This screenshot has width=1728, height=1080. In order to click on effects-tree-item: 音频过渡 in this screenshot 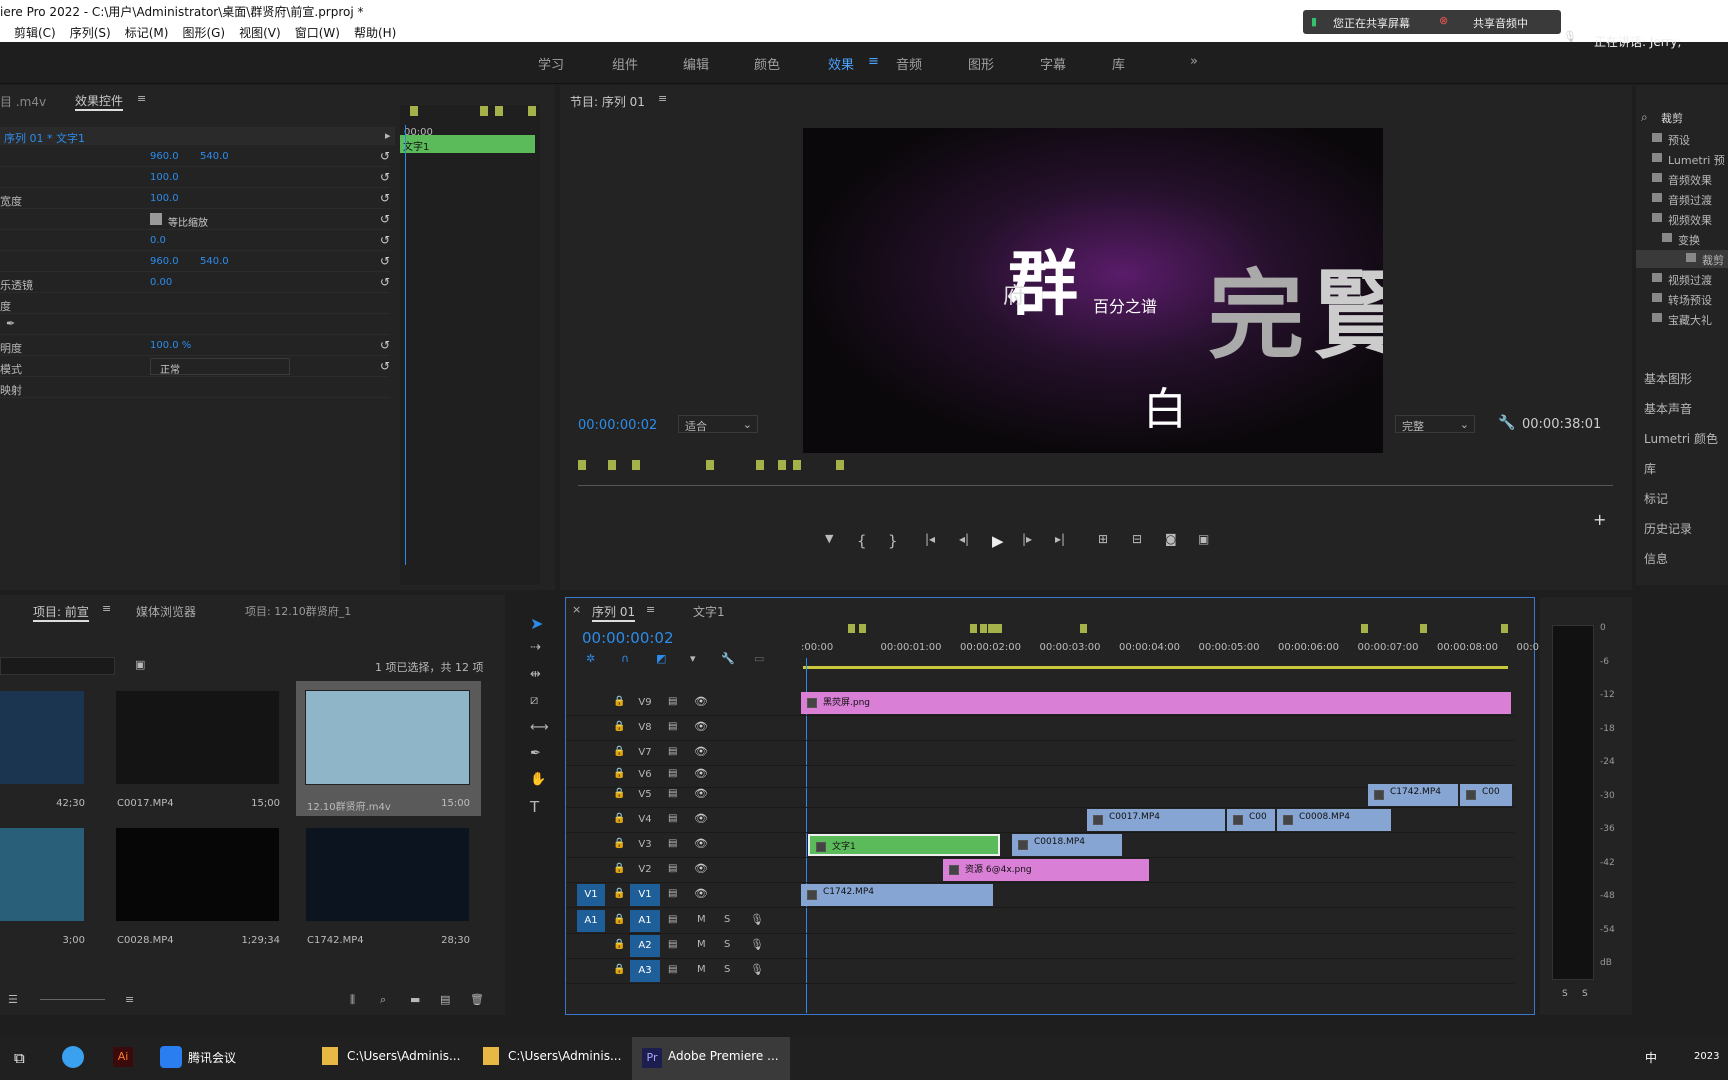, I will do `click(1682, 199)`.